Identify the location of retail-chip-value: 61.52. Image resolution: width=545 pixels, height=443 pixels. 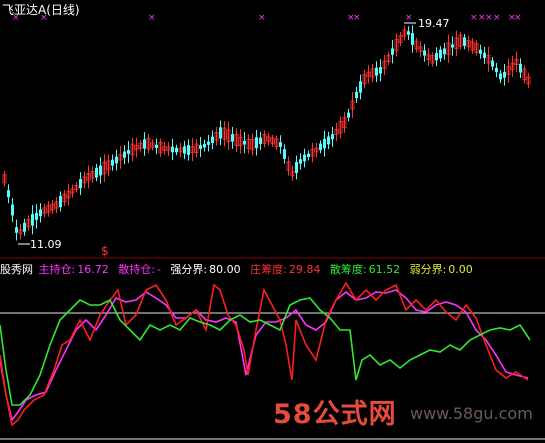
(384, 269).